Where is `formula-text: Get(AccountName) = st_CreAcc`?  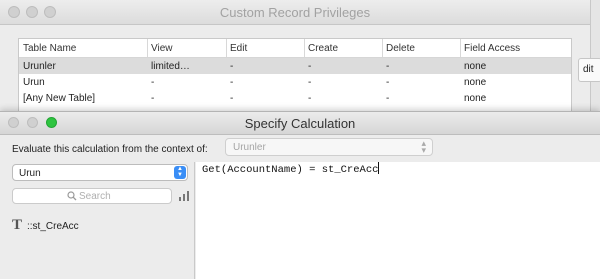 formula-text: Get(AccountName) = st_CreAcc is located at coordinates (290, 170).